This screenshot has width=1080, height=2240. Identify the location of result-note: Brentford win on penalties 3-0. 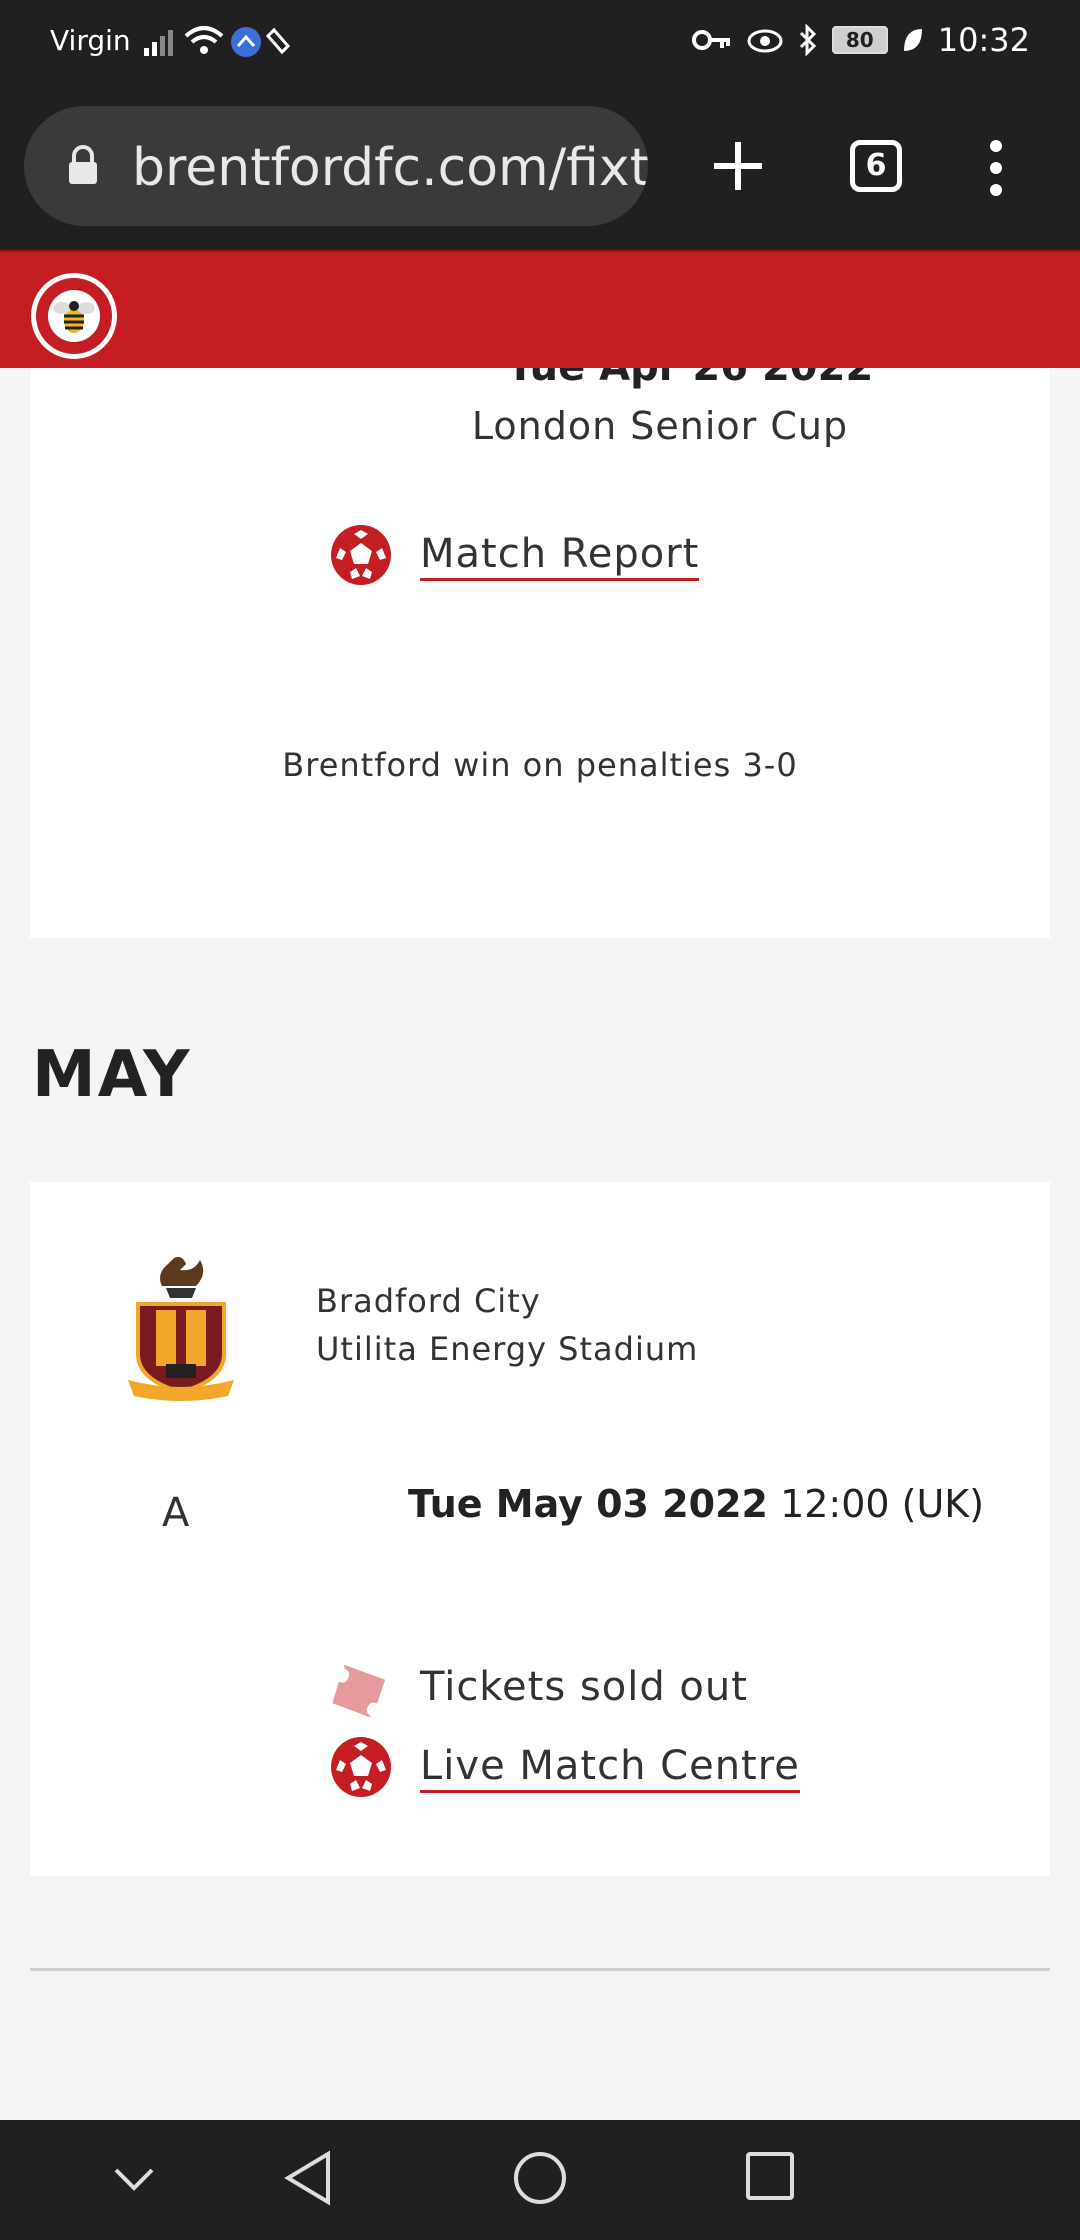
(540, 765).